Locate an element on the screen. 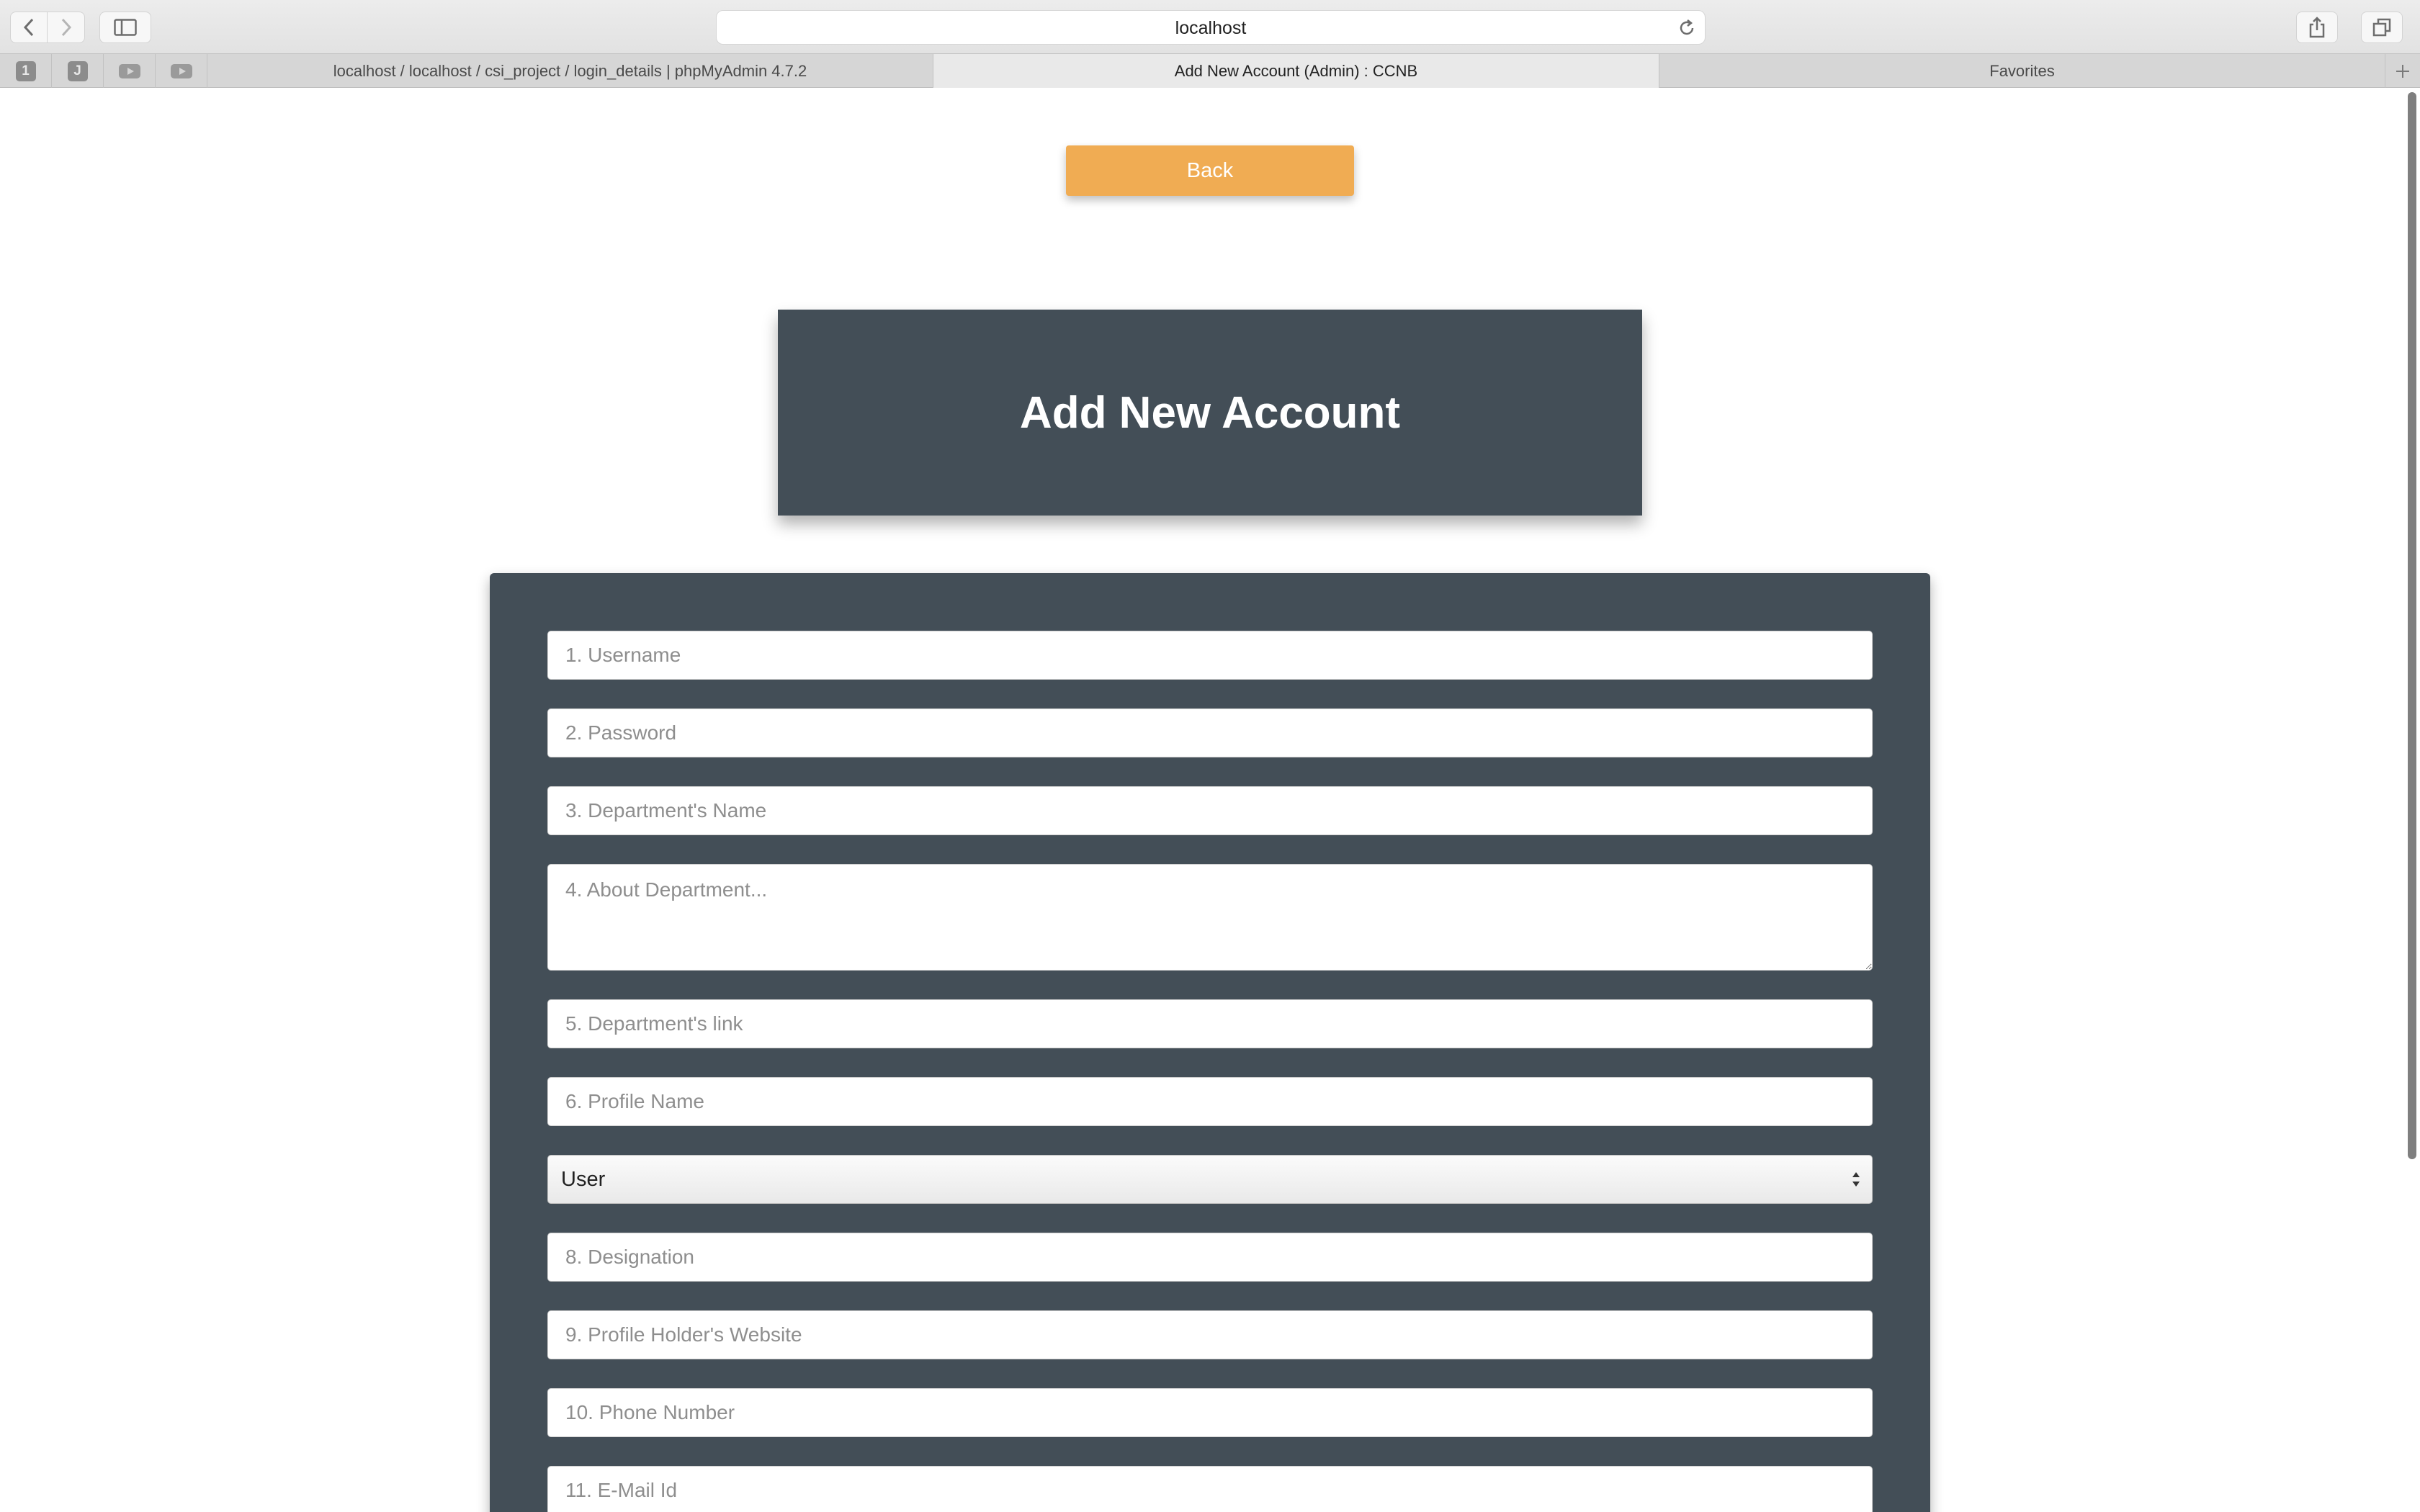 The height and width of the screenshot is (1512, 2420). show-tabs-button is located at coordinates (2382, 27).